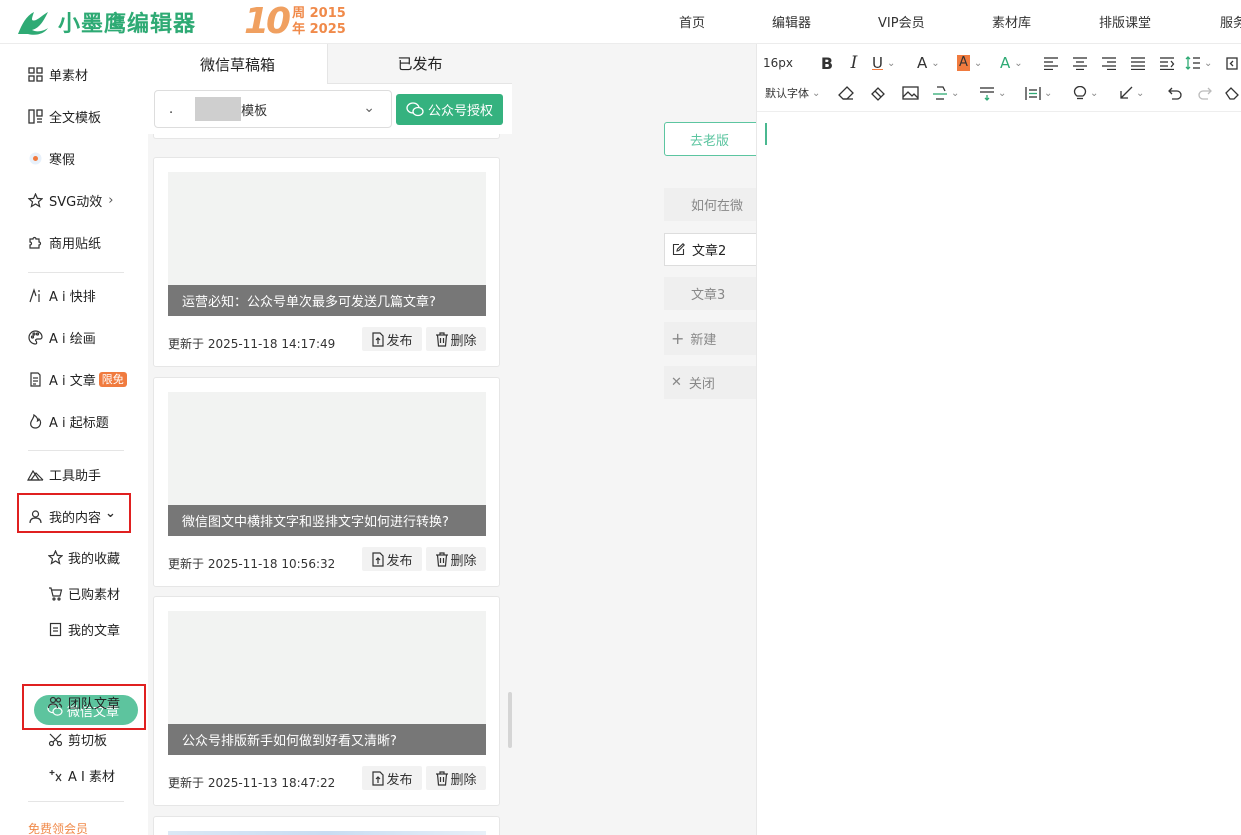 The image size is (1241, 835). I want to click on sidebar-subitem-ai-material: A I 素材, so click(80, 775).